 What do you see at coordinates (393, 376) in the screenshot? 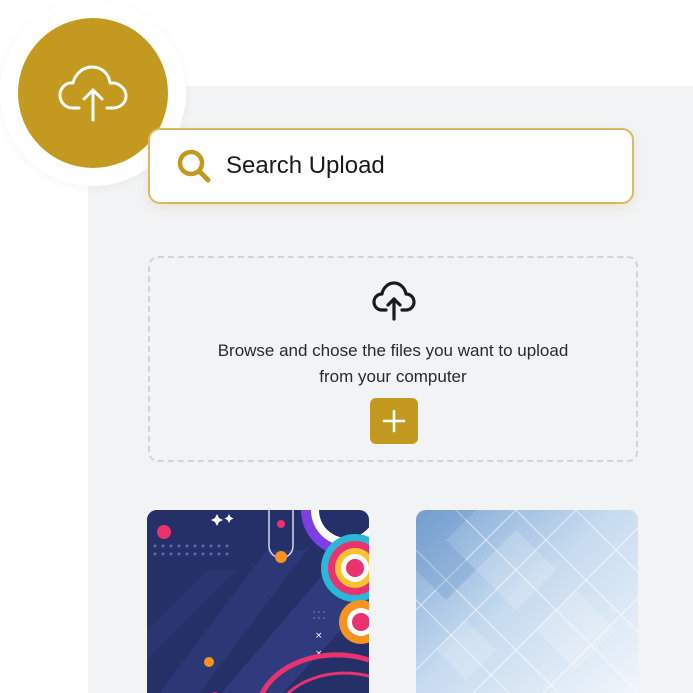
I see `dropzone-line-2: from your computer` at bounding box center [393, 376].